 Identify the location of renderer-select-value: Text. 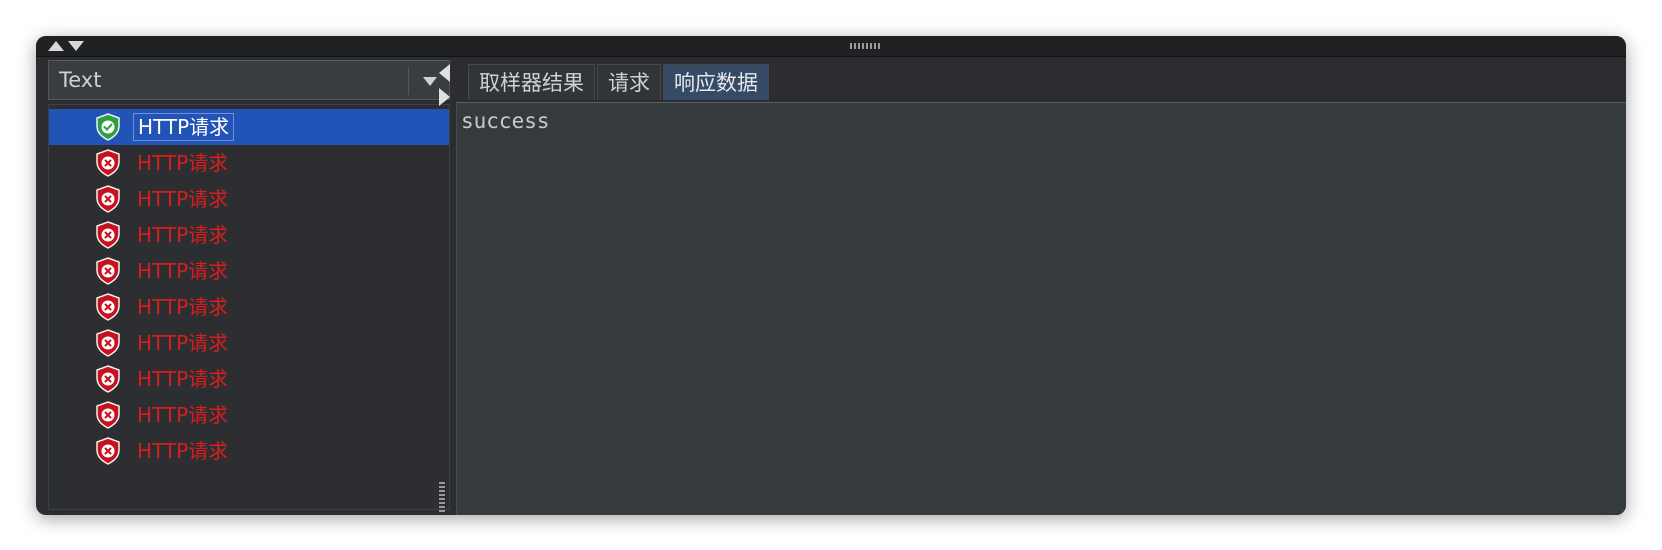
(80, 80).